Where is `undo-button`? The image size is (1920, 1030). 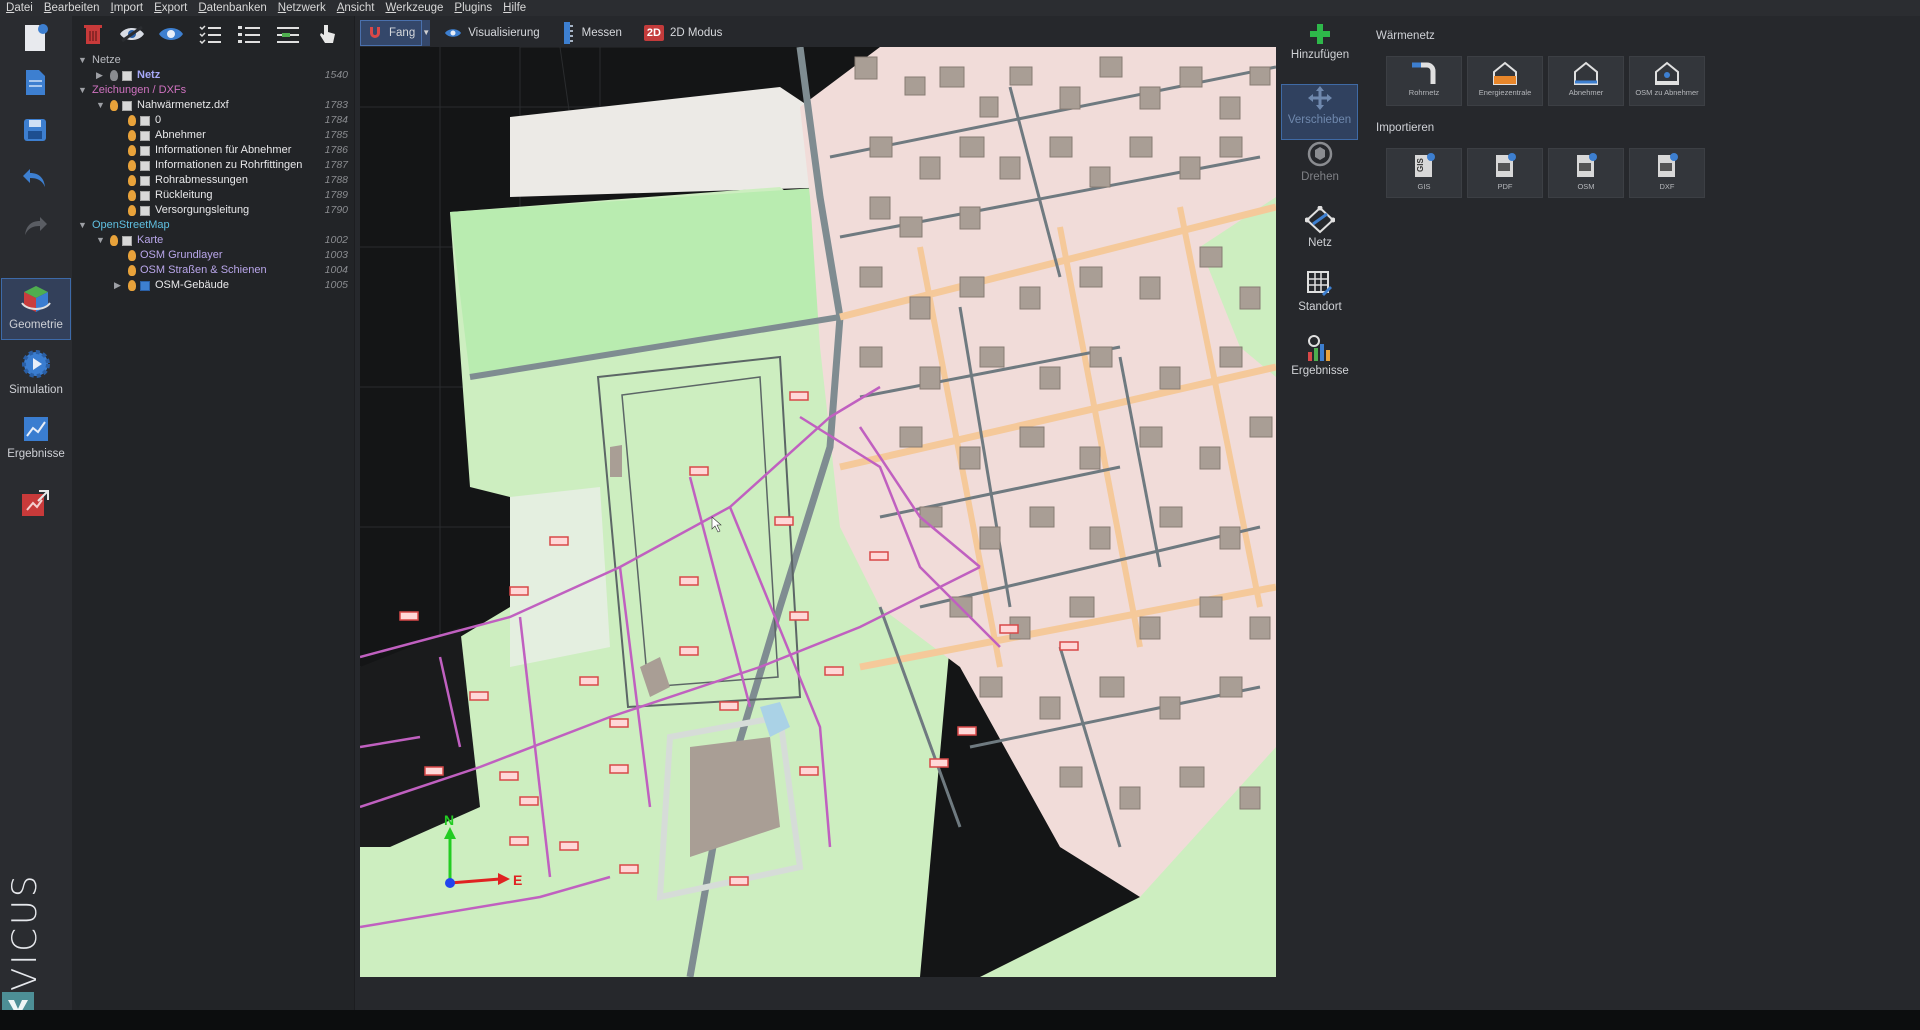
undo-button is located at coordinates (35, 178).